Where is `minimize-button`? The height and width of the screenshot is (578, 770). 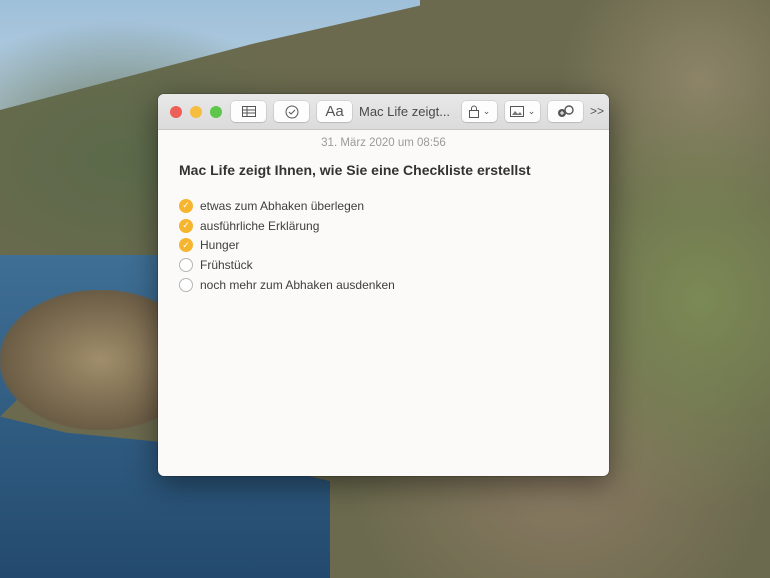 minimize-button is located at coordinates (196, 111).